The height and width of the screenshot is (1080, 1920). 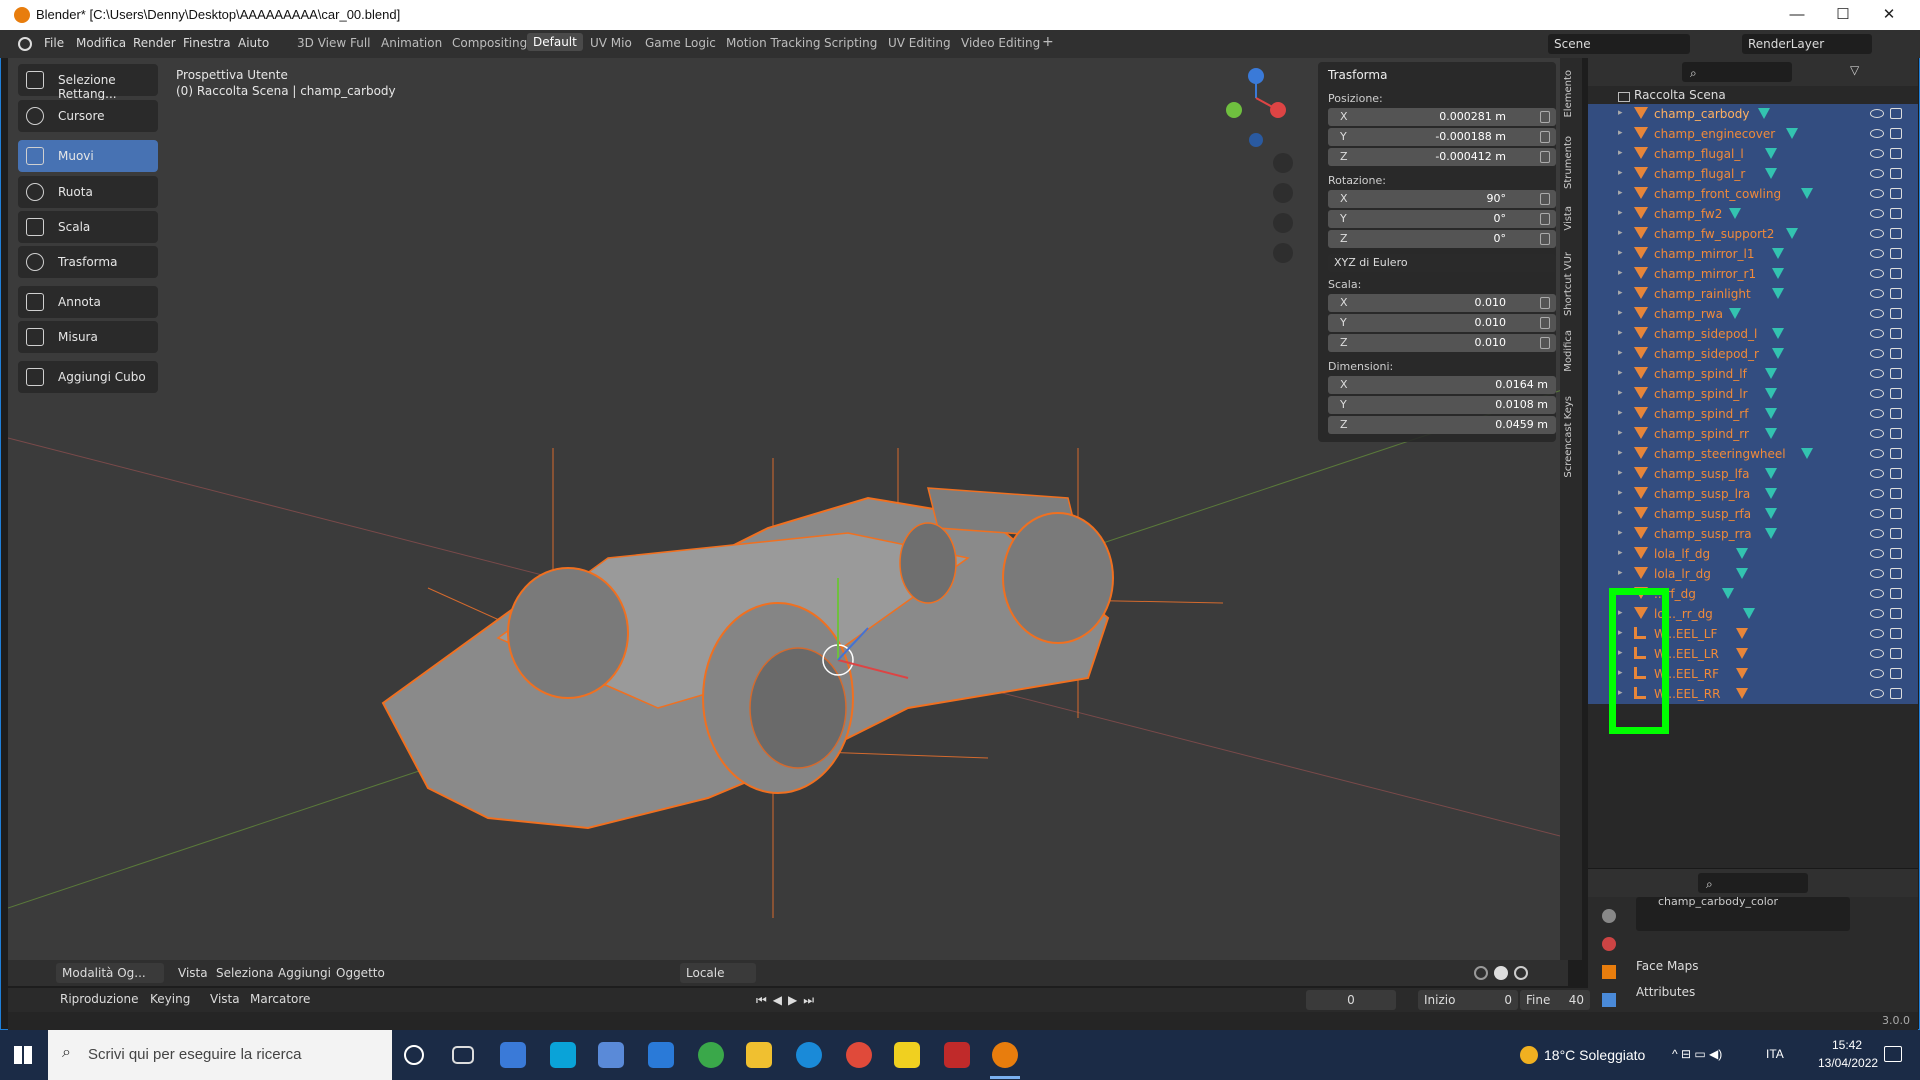 What do you see at coordinates (1854, 70) in the screenshot?
I see `filter-icon: ▽` at bounding box center [1854, 70].